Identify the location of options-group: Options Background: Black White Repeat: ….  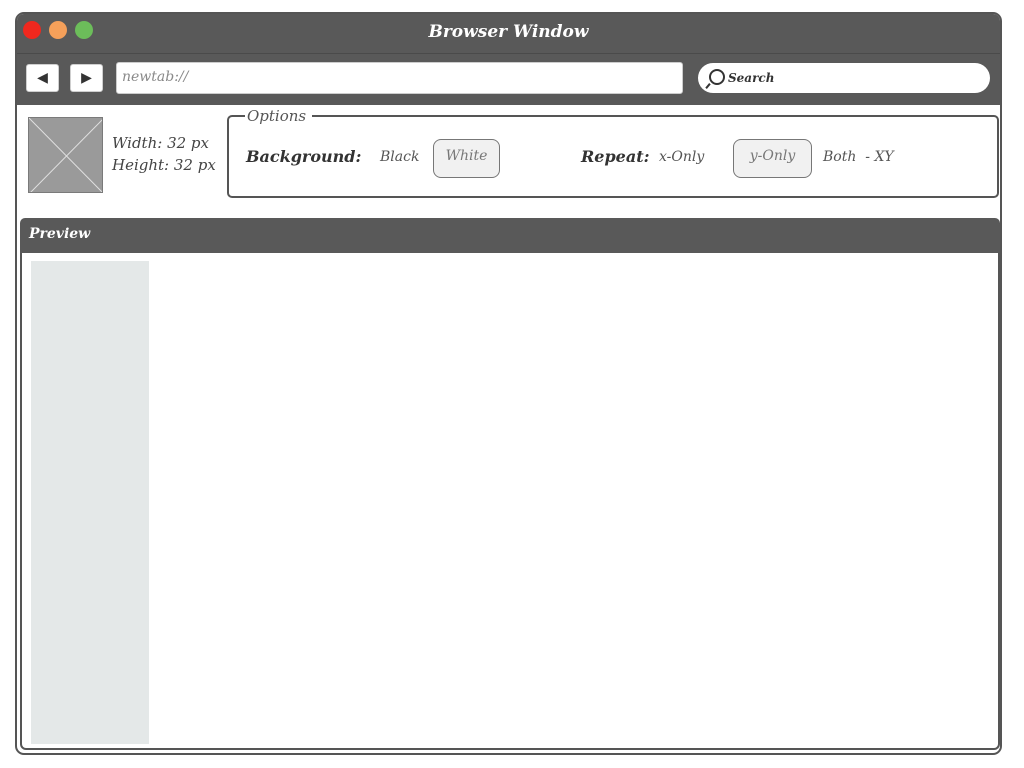
(613, 152).